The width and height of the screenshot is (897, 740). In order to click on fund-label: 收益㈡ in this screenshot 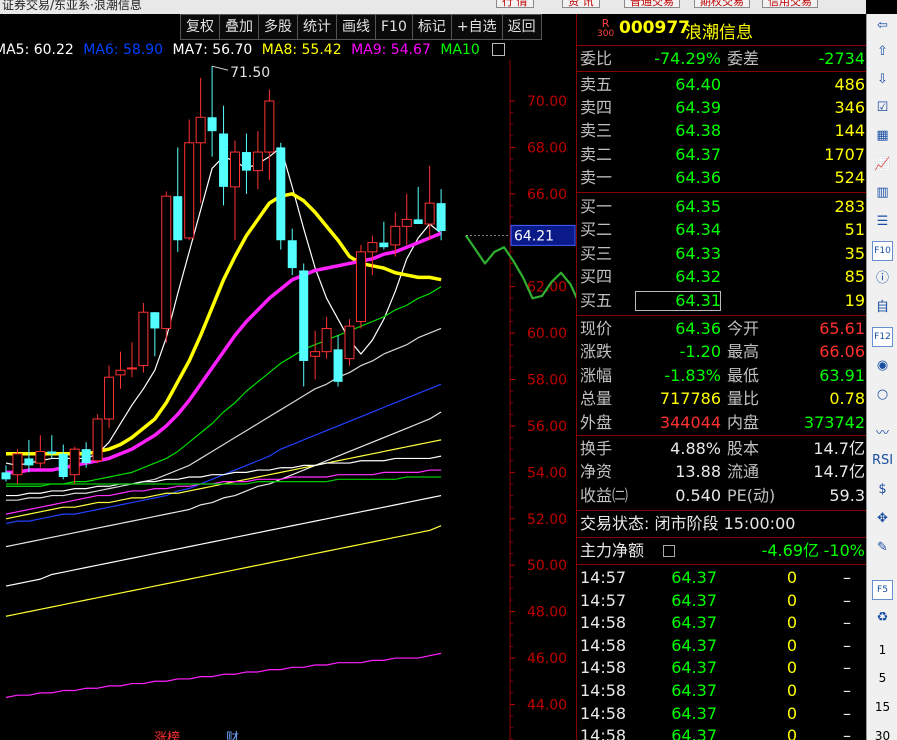, I will do `click(604, 495)`.